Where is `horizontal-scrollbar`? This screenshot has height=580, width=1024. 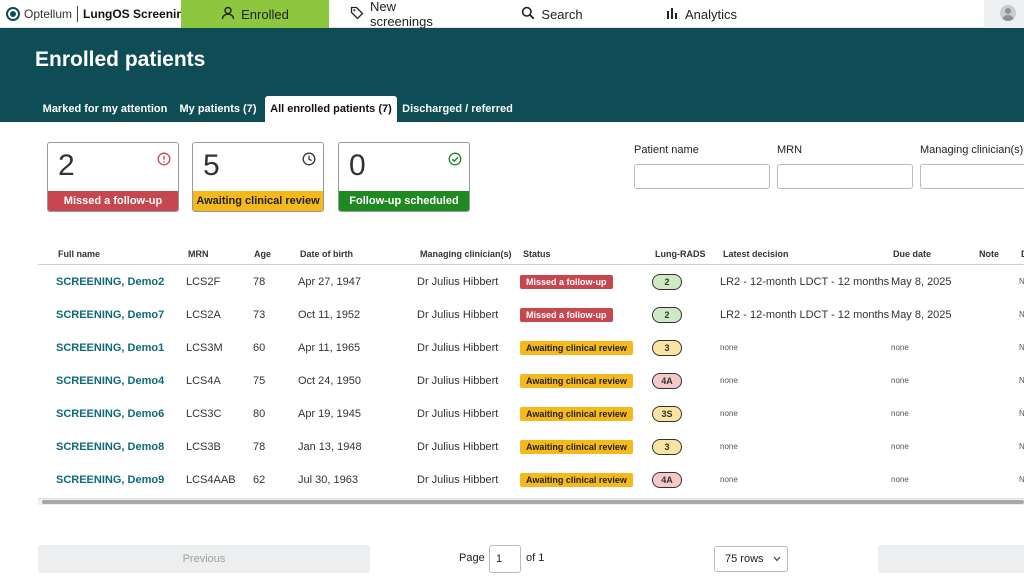 horizontal-scrollbar is located at coordinates (531, 501).